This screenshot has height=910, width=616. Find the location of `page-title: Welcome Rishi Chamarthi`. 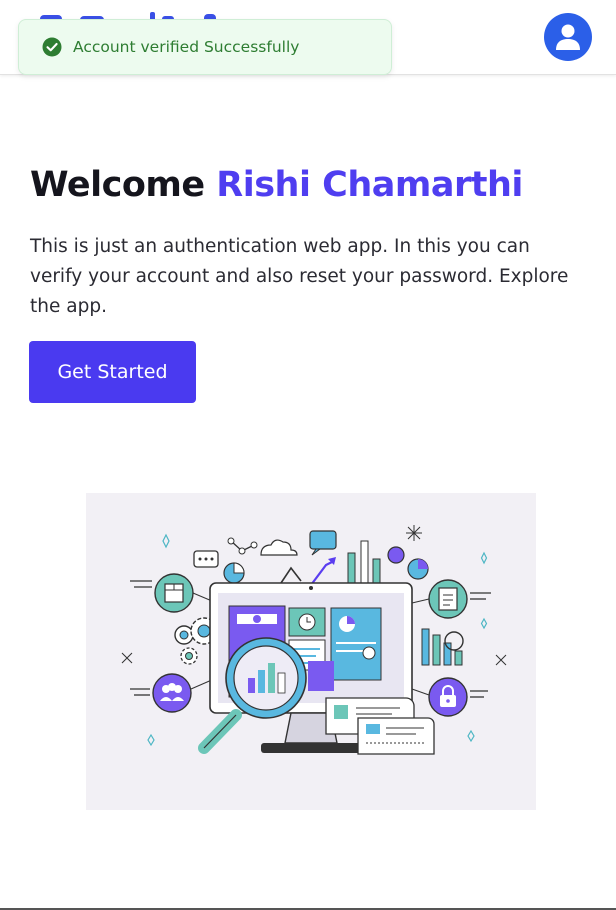

page-title: Welcome Rishi Chamarthi is located at coordinates (310, 185).